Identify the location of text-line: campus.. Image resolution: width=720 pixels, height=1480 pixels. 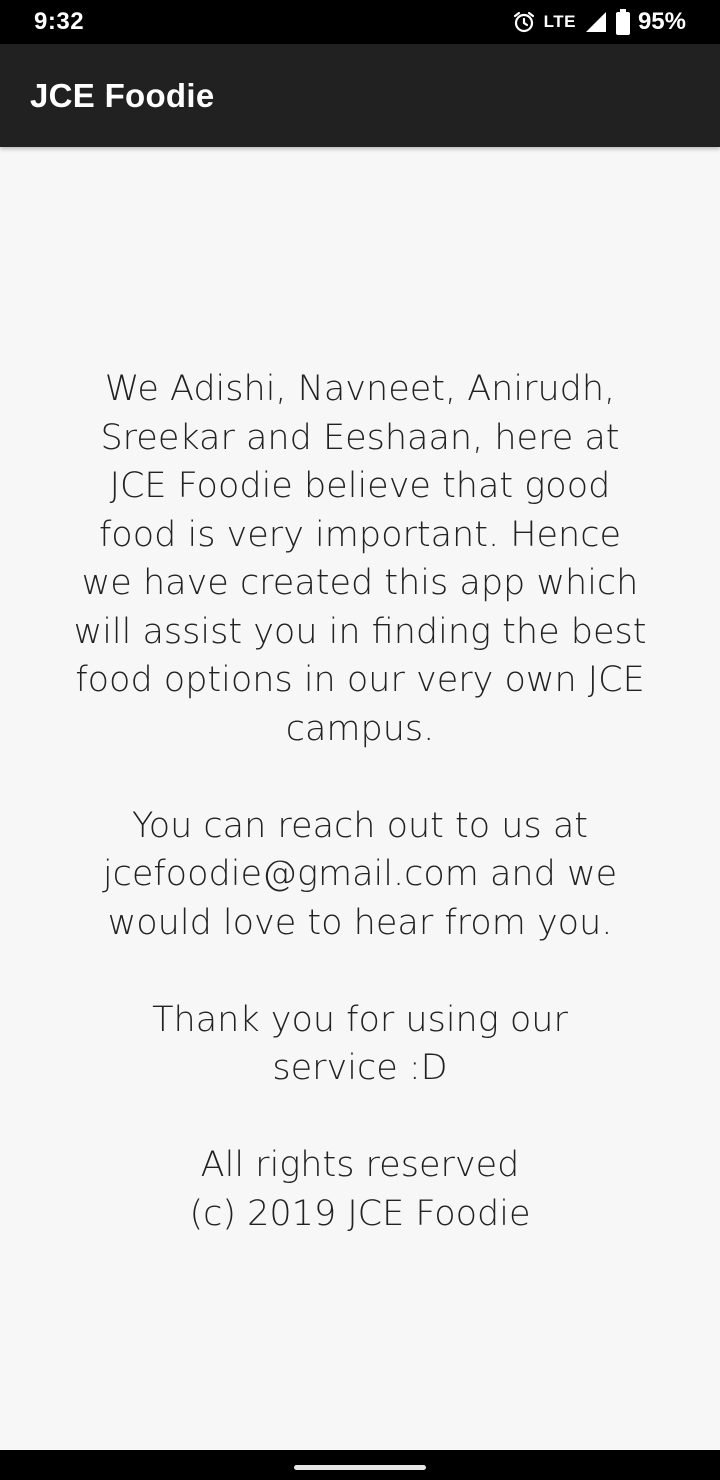
(360, 728).